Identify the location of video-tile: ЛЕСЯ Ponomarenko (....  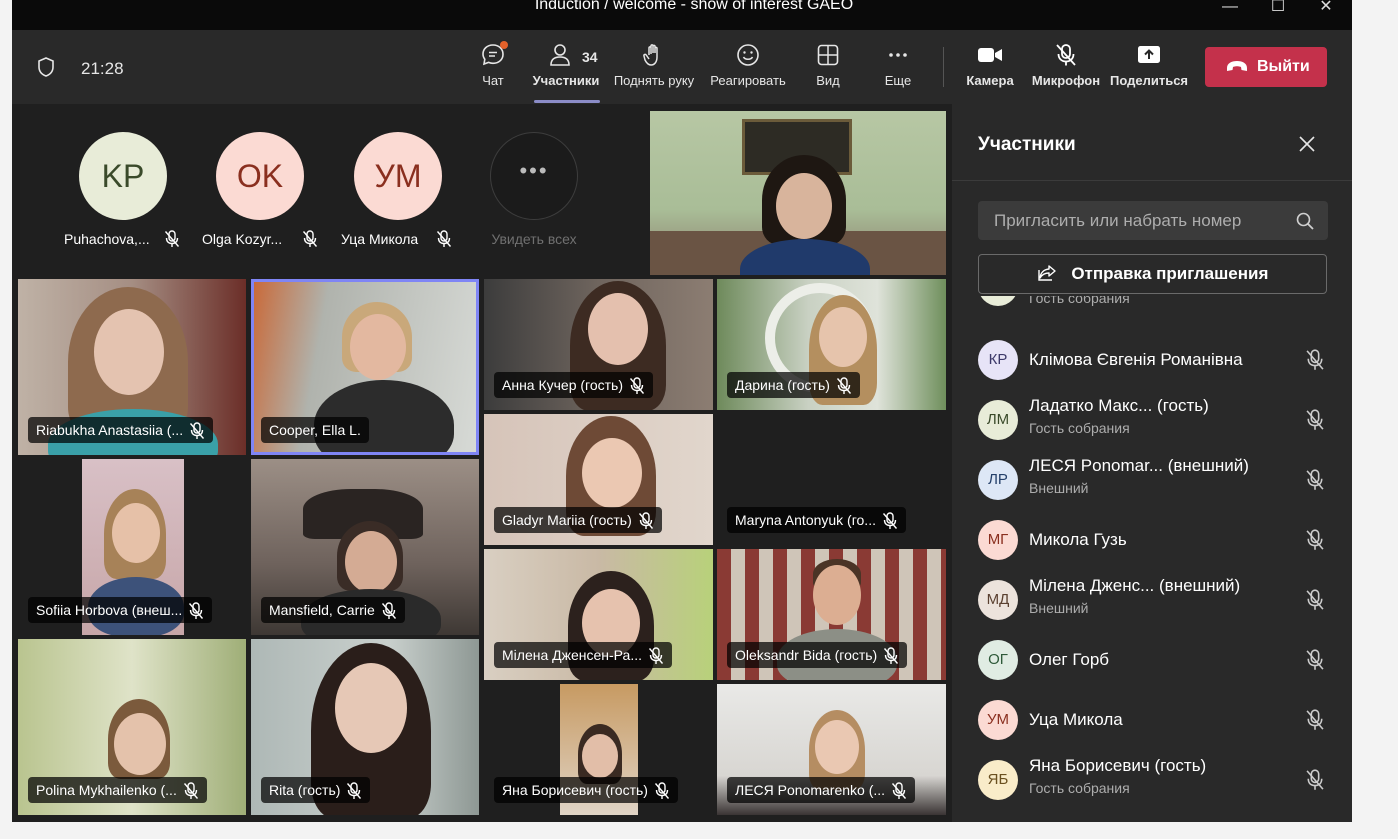
(831, 749).